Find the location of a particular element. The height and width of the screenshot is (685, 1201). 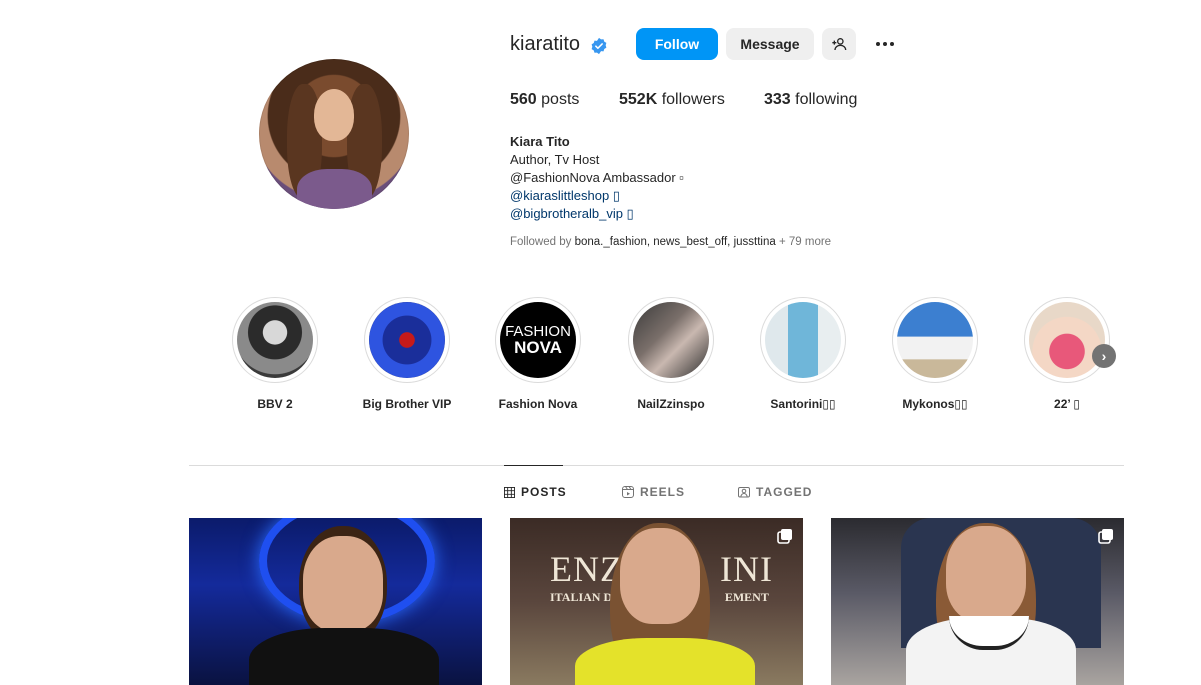

tab-reels: REELS is located at coordinates (653, 492).